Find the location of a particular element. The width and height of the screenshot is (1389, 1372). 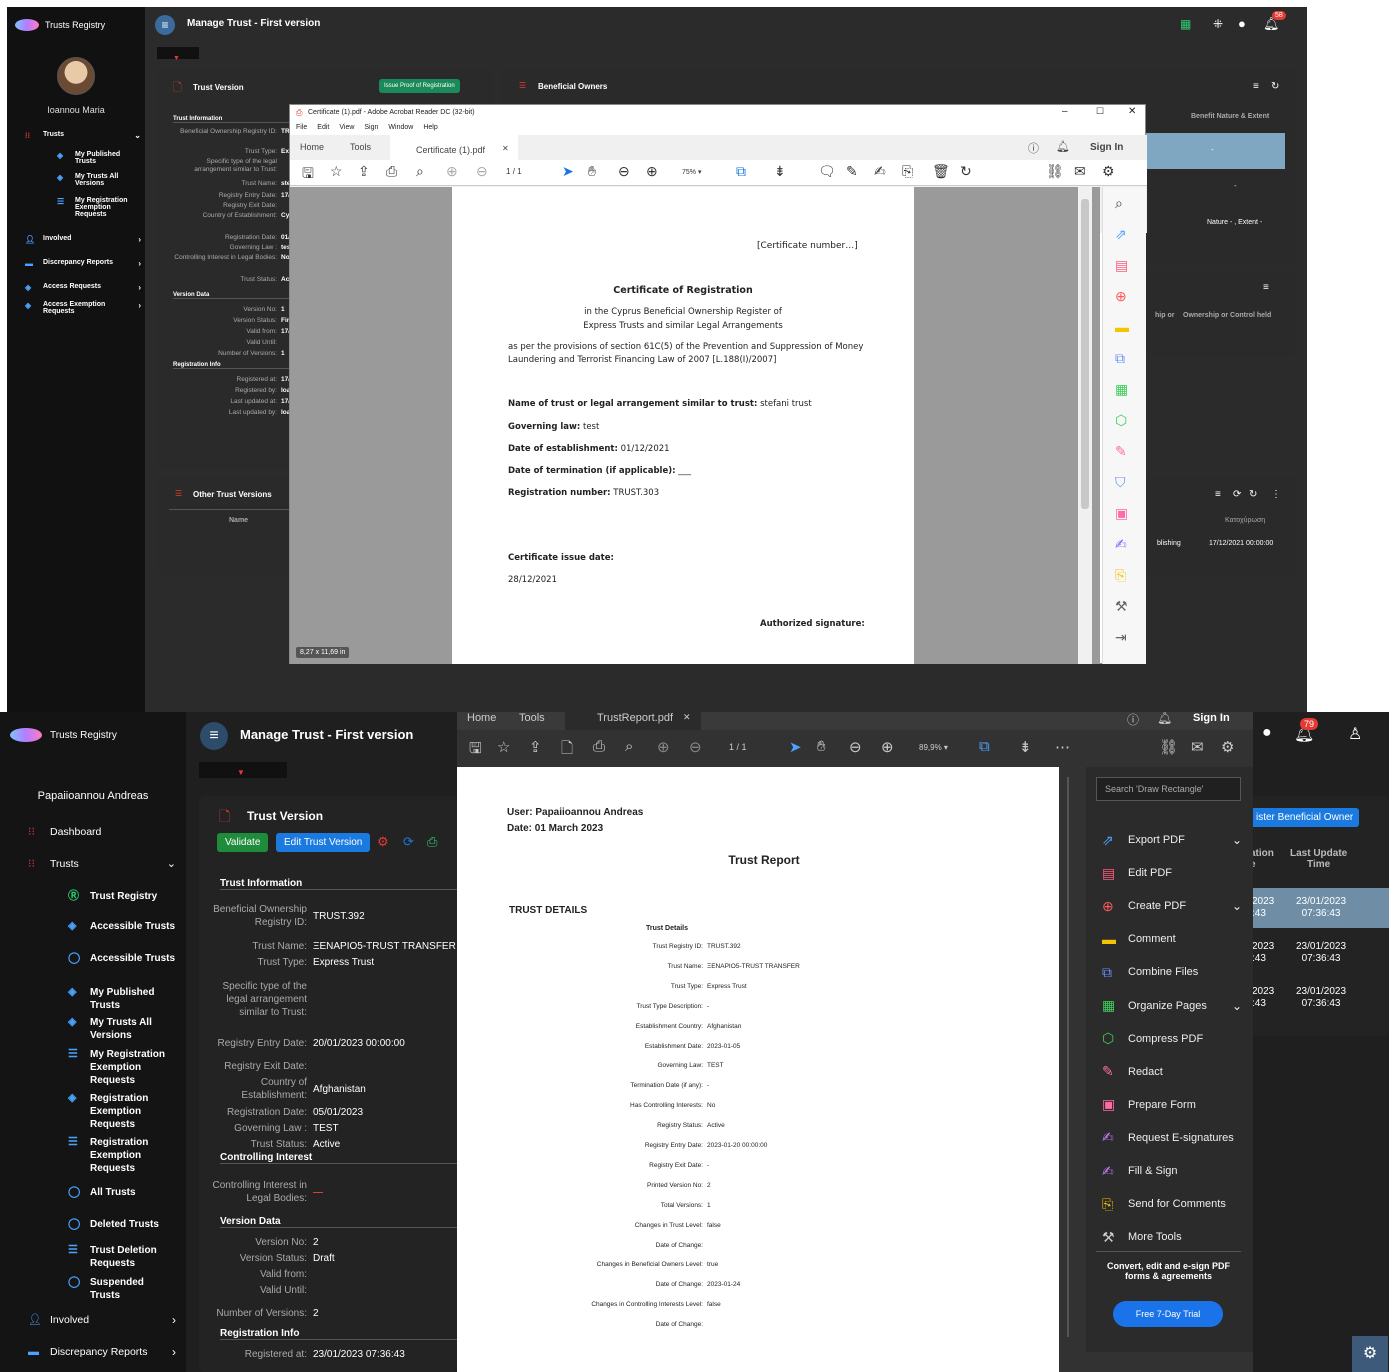

help-icon: ⓘ is located at coordinates (1133, 720).